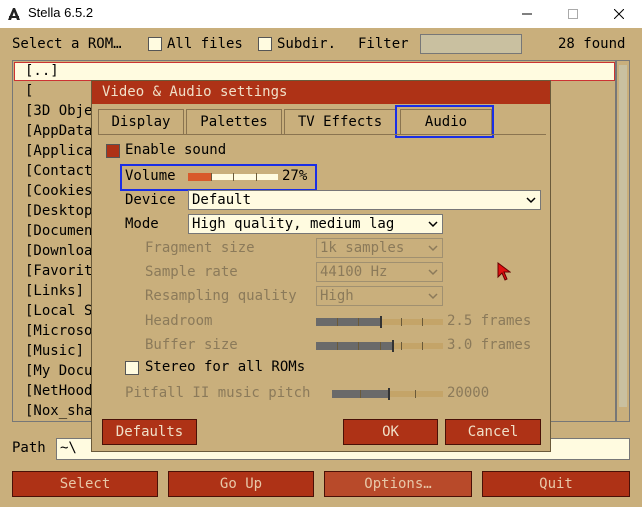 The height and width of the screenshot is (507, 642). I want to click on buffer-size-value: 3.0 frames, so click(489, 345).